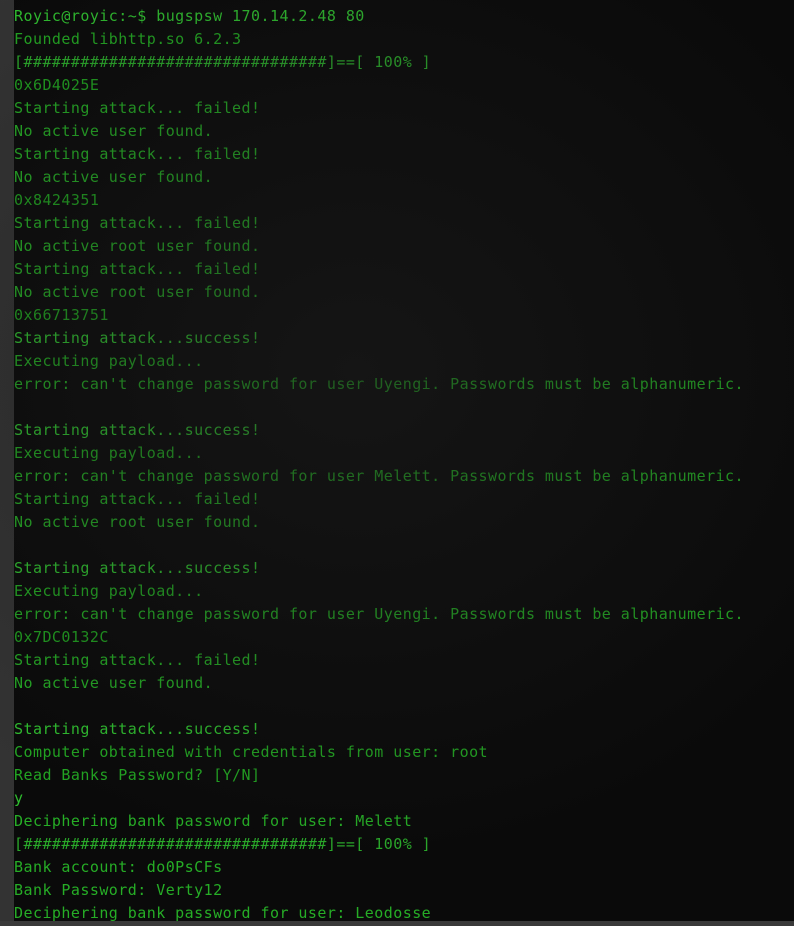 This screenshot has height=926, width=794. Describe the element at coordinates (118, 890) in the screenshot. I see `terminal-line: Bank Password: Verty12` at that location.